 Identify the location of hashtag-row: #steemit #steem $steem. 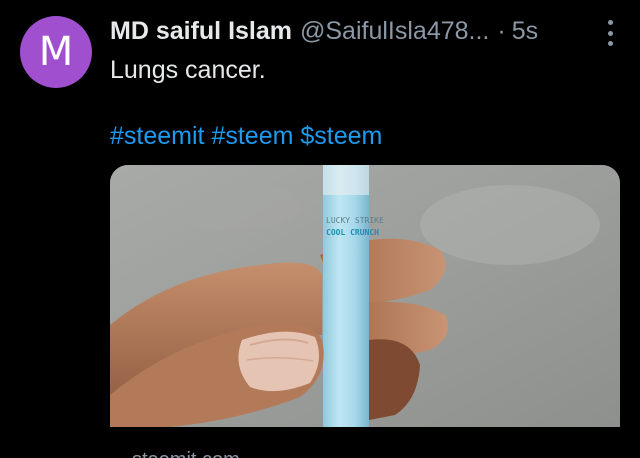
(246, 136).